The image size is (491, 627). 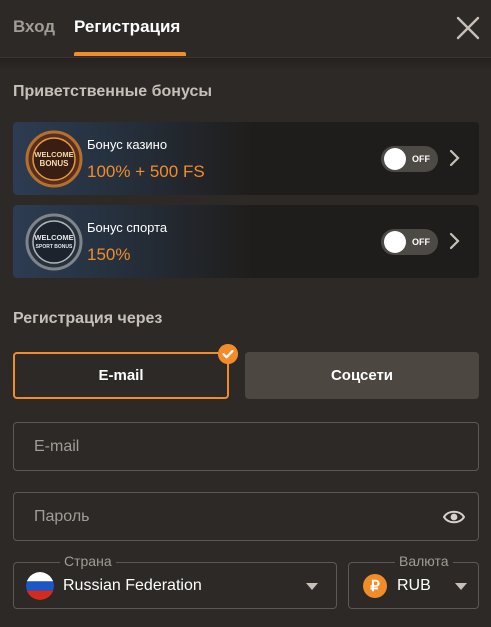 What do you see at coordinates (121, 375) in the screenshot?
I see `email-method-button: E-mail` at bounding box center [121, 375].